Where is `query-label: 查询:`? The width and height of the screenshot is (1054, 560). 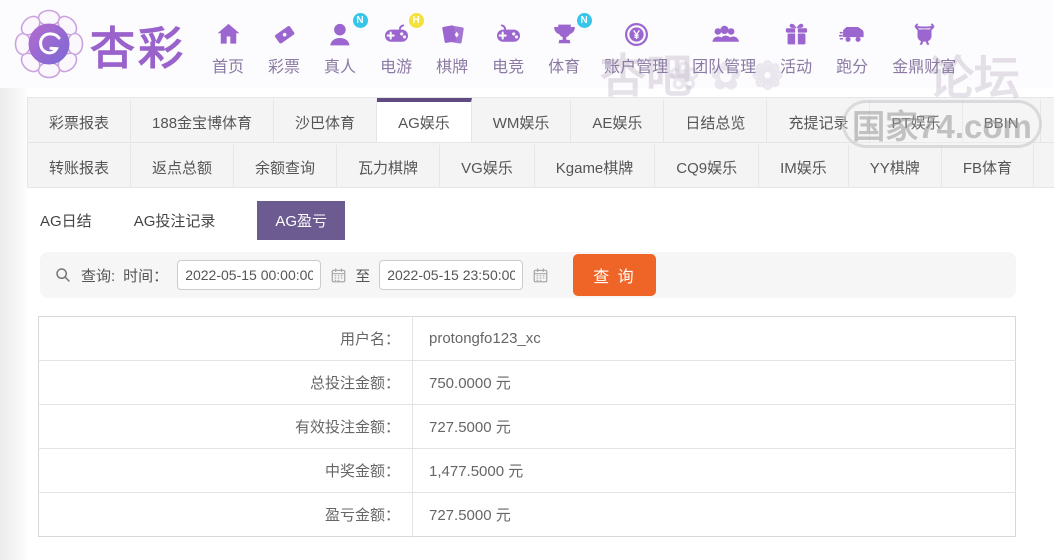
query-label: 查询: is located at coordinates (98, 276).